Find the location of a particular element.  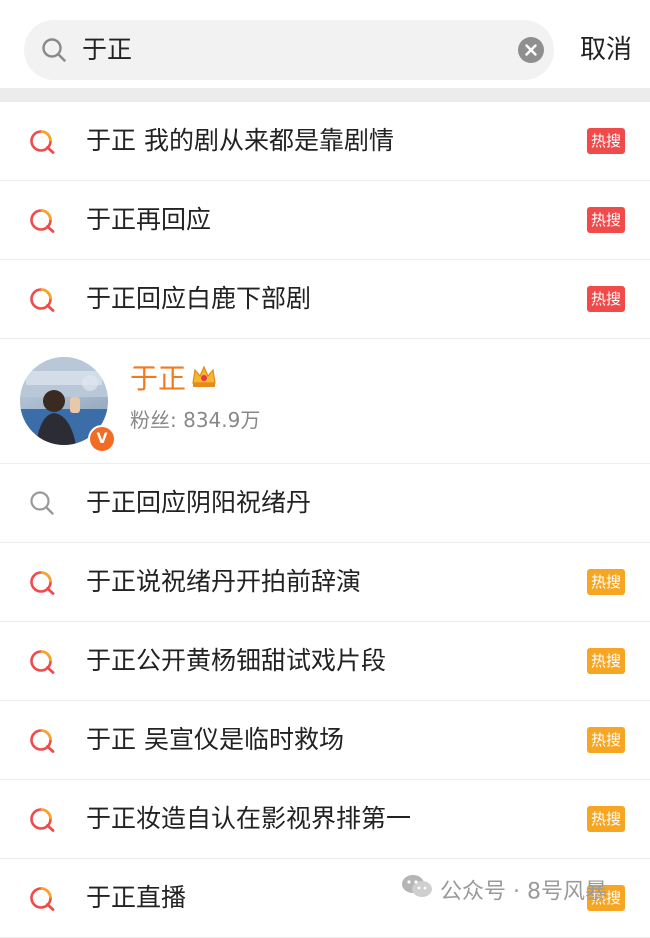

verified-badge: V is located at coordinates (102, 439).